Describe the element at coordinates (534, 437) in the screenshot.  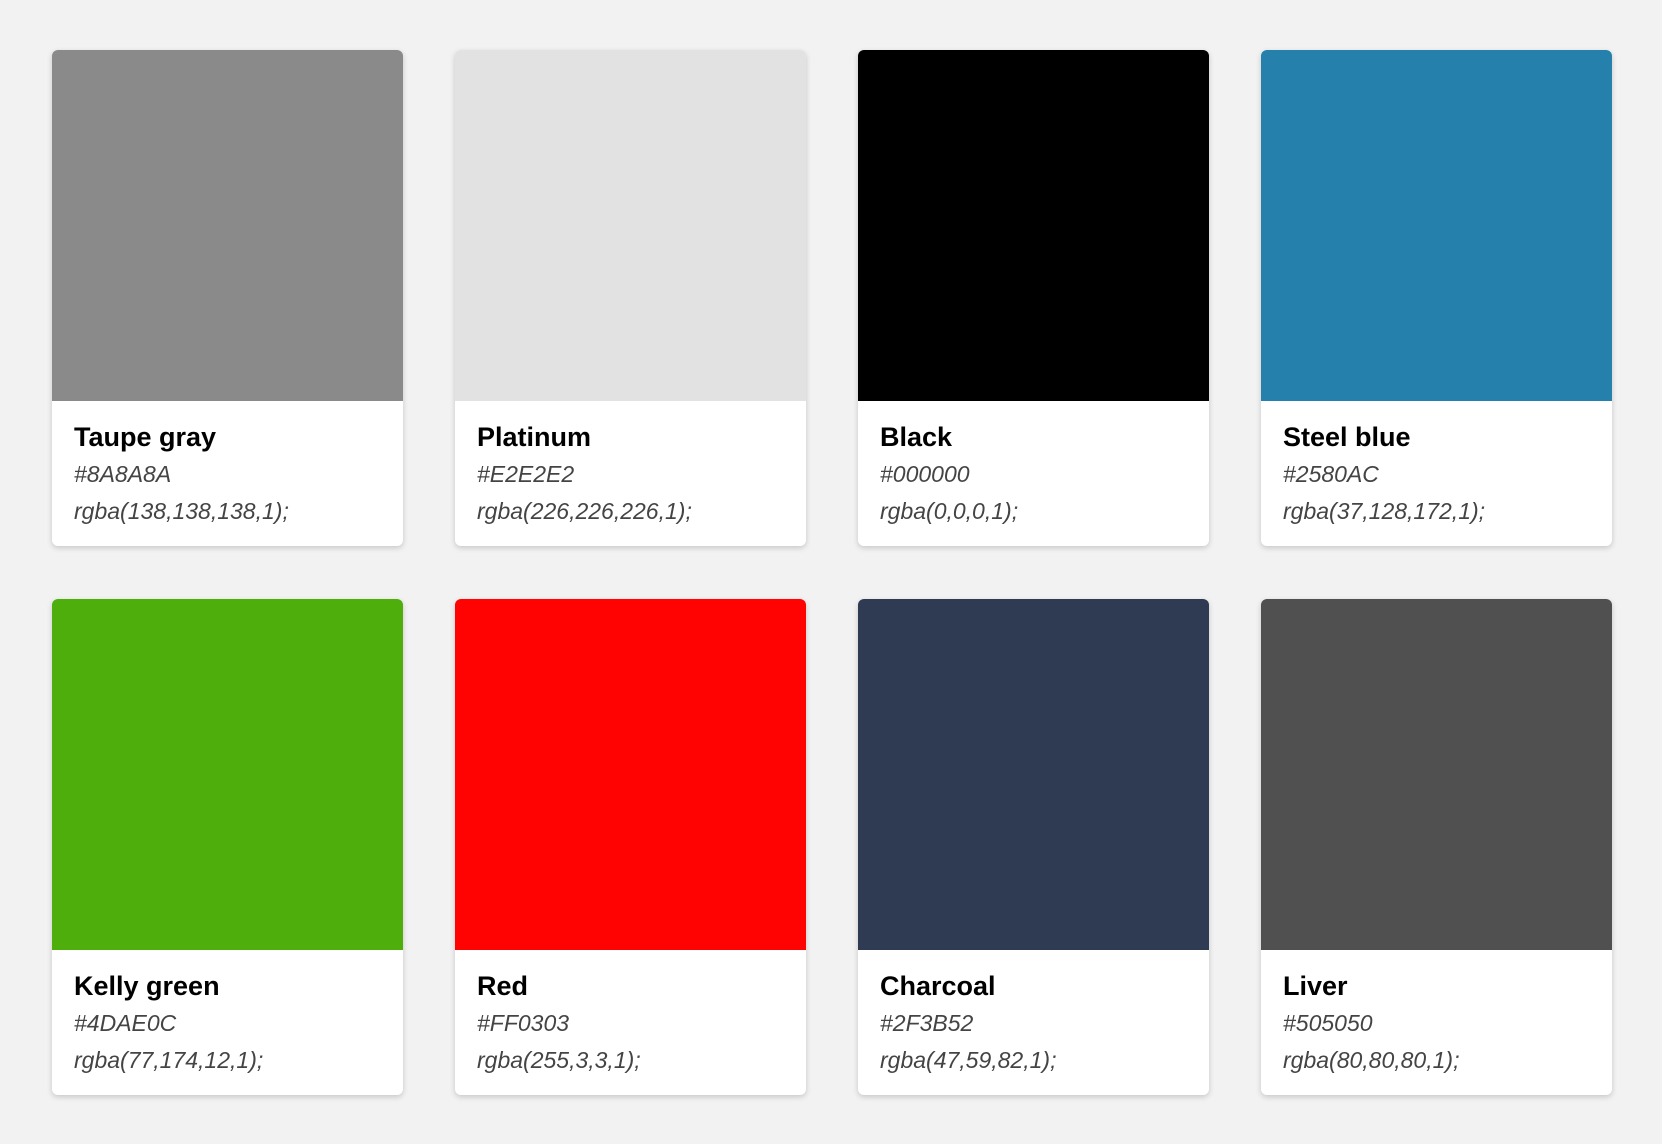
I see `color-name: Platinum` at that location.